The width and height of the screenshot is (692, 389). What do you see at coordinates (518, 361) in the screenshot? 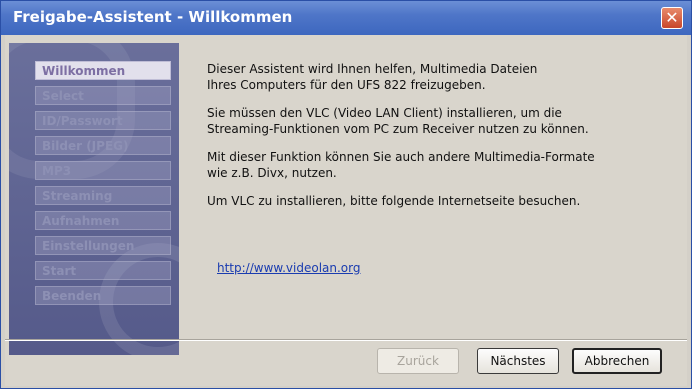
I see `next-button: Nächstes` at bounding box center [518, 361].